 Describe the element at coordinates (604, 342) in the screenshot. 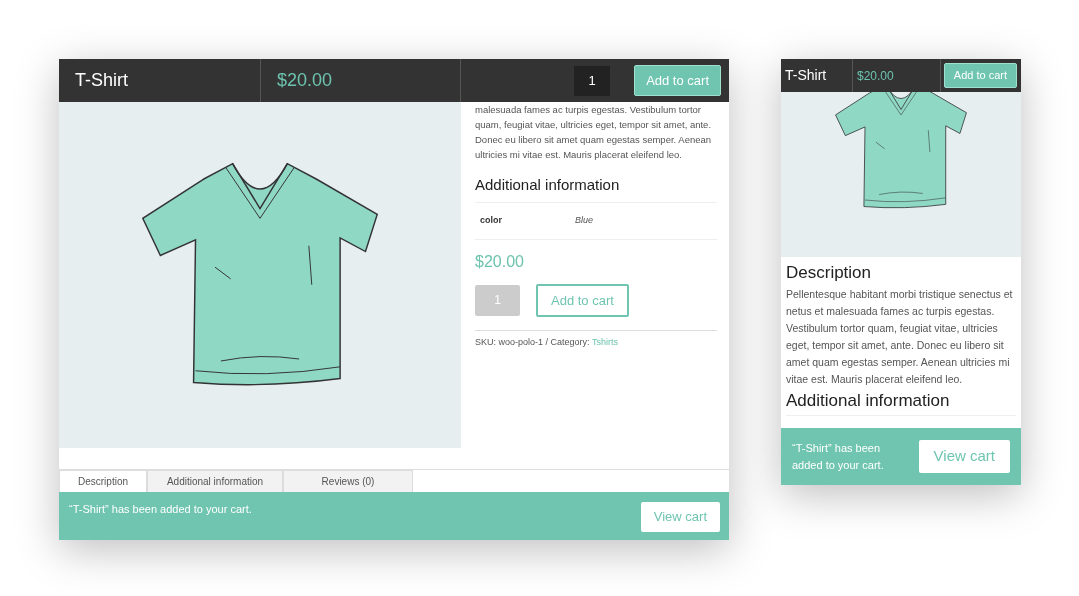

I see `category-link: Tshirts` at that location.